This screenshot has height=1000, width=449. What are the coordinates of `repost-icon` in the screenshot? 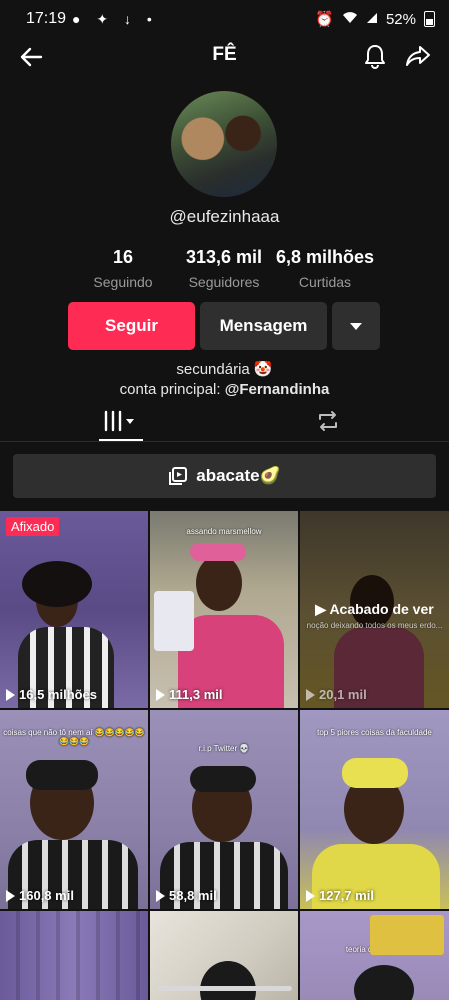 It's located at (328, 421).